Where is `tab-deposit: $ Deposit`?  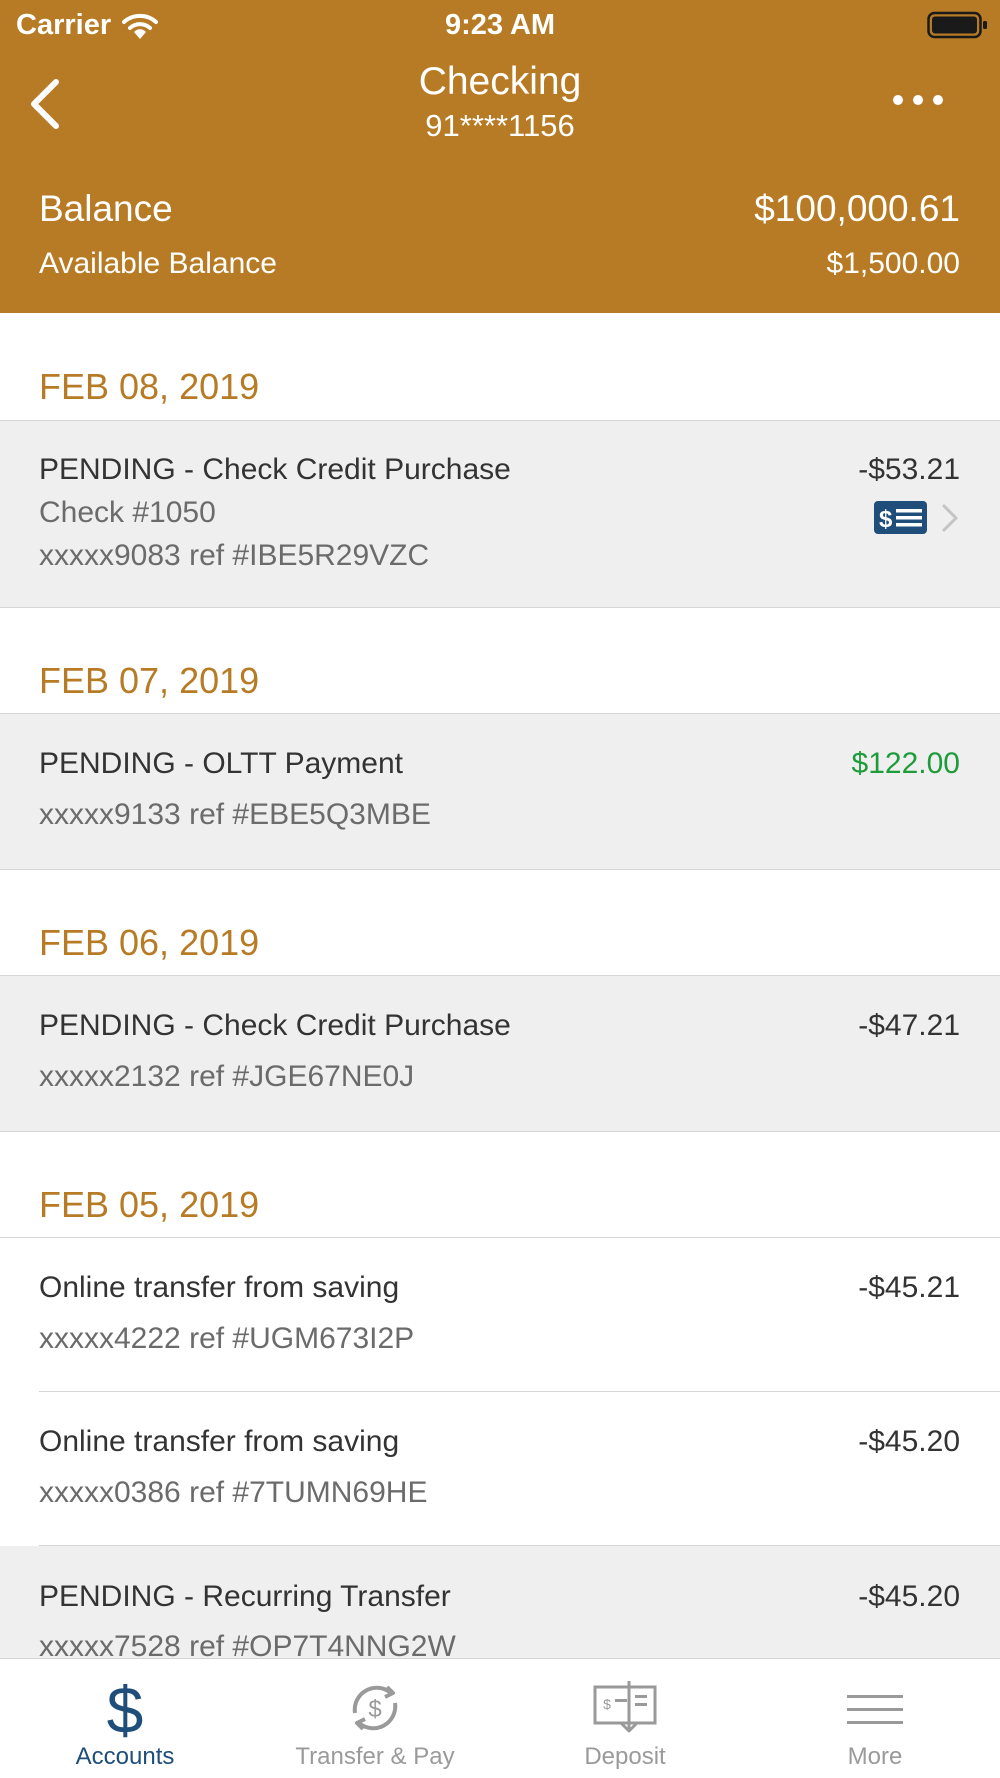
tab-deposit: $ Deposit is located at coordinates (625, 1718).